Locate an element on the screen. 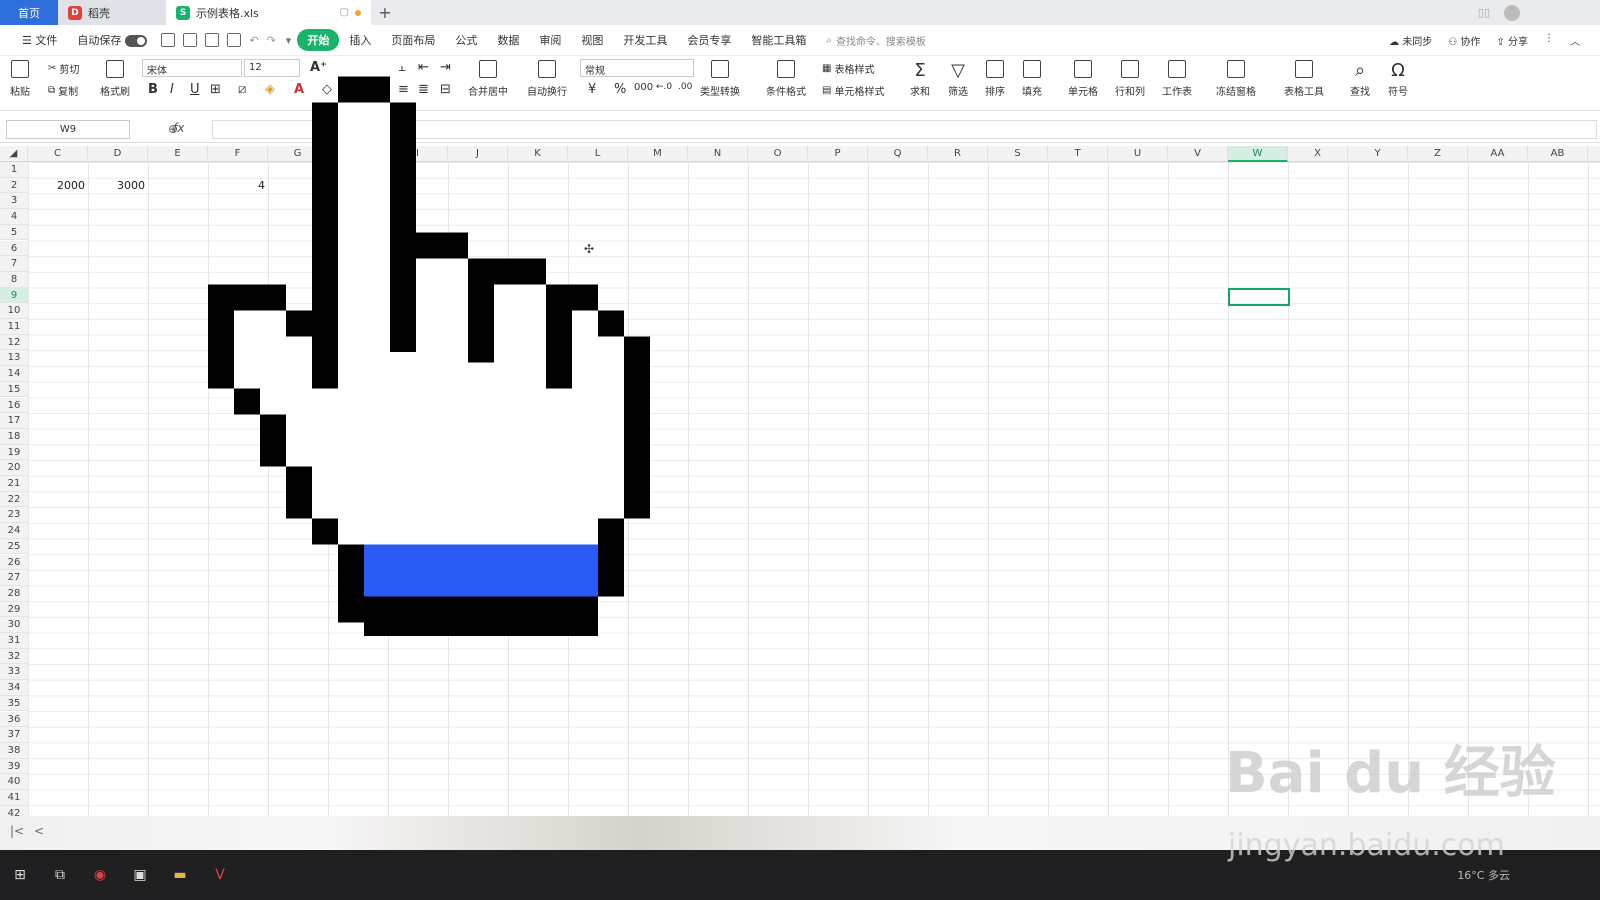 The height and width of the screenshot is (900, 1600). column-header-U: U is located at coordinates (1138, 154).